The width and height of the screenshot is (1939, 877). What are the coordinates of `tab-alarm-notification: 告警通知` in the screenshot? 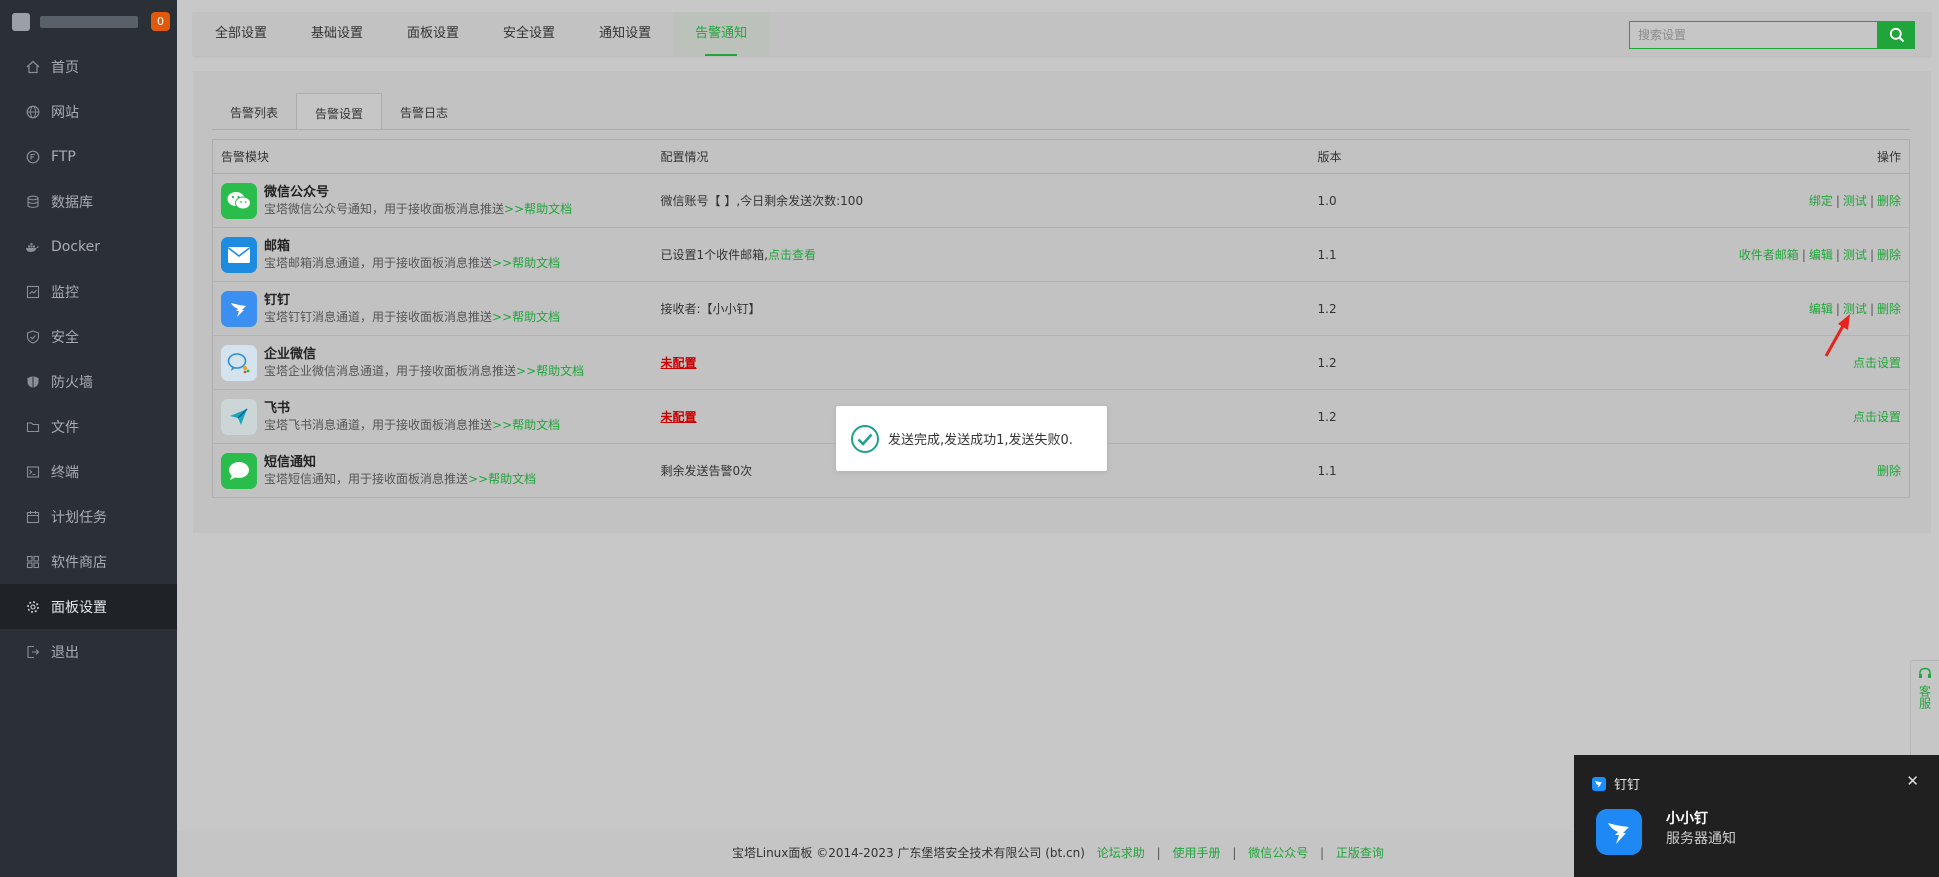 It's located at (721, 34).